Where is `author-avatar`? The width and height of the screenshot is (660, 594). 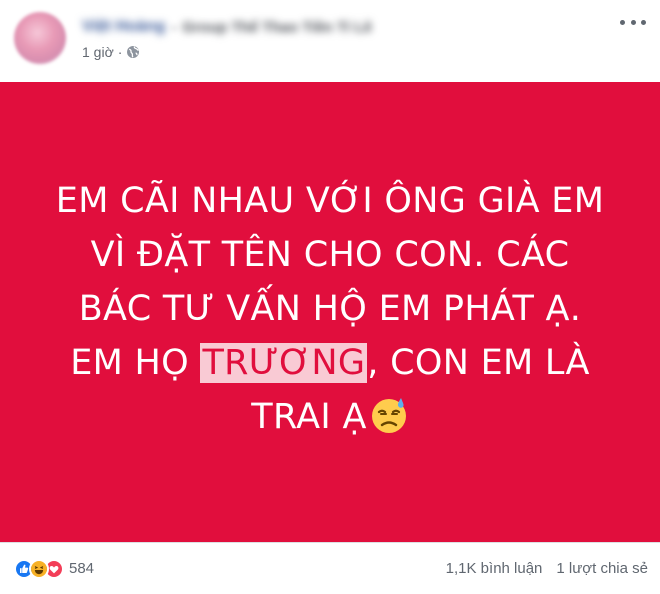 author-avatar is located at coordinates (40, 38).